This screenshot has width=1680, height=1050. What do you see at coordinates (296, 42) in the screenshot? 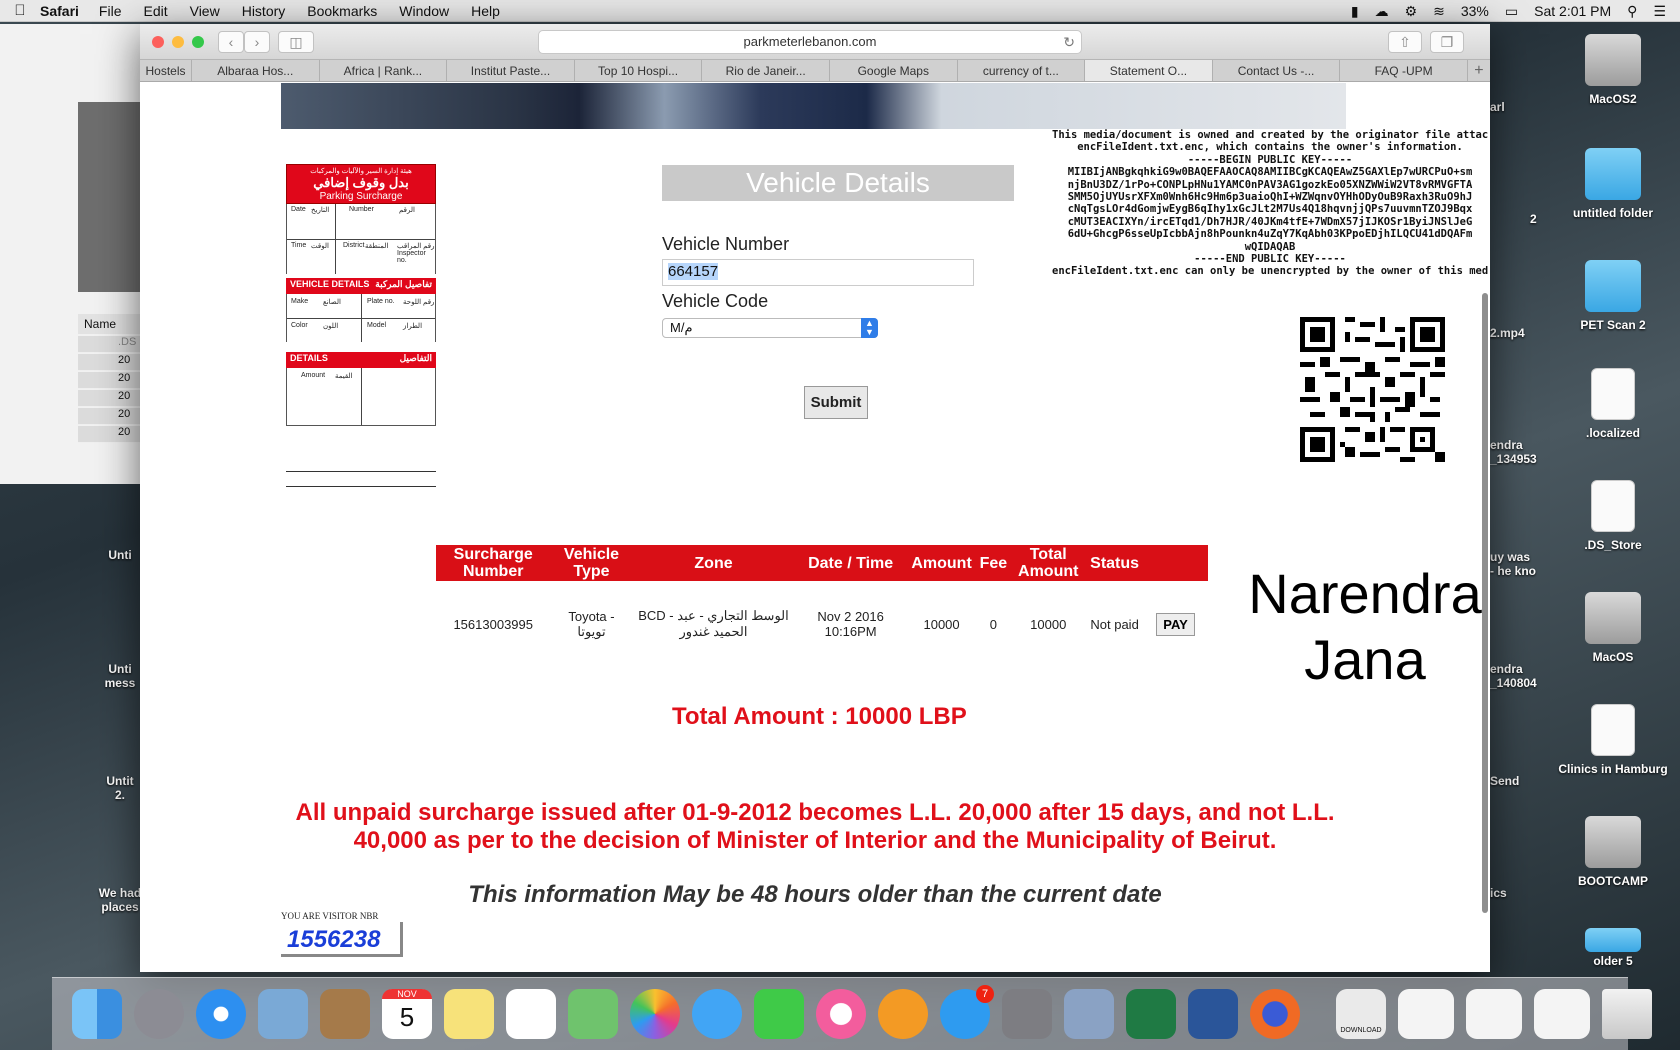
I see `sidebar-toggle-button: ◫` at bounding box center [296, 42].